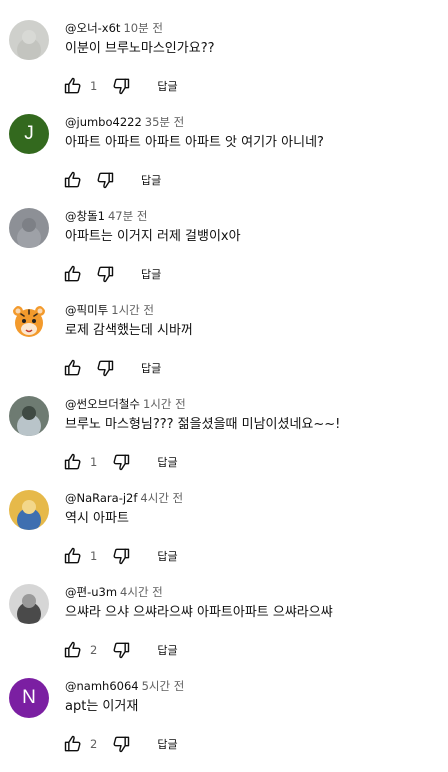  Describe the element at coordinates (140, 48) in the screenshot. I see `comment-text: 이분이 브루노마스인가요??` at that location.